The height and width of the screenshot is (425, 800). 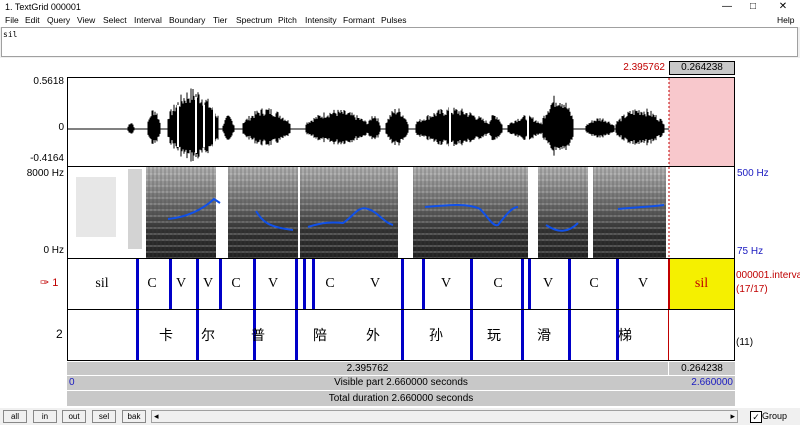 I want to click on zoom-back-button: bak, so click(x=134, y=416).